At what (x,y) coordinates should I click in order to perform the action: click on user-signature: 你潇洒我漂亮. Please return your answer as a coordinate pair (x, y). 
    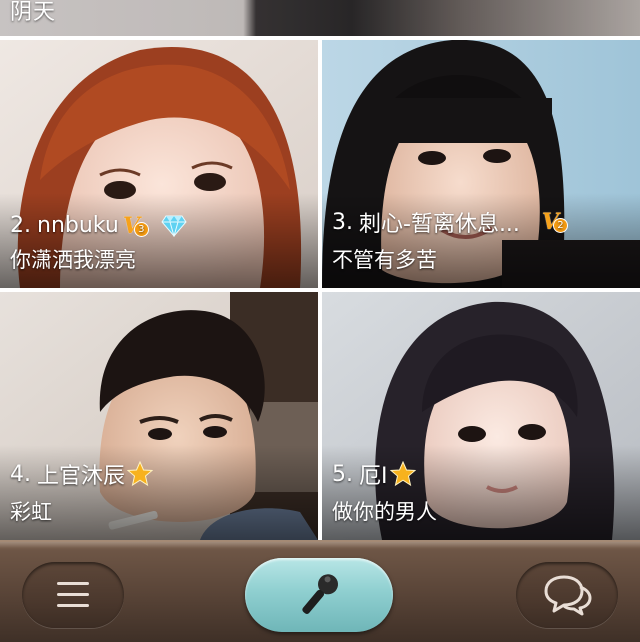
    Looking at the image, I should click on (73, 260).